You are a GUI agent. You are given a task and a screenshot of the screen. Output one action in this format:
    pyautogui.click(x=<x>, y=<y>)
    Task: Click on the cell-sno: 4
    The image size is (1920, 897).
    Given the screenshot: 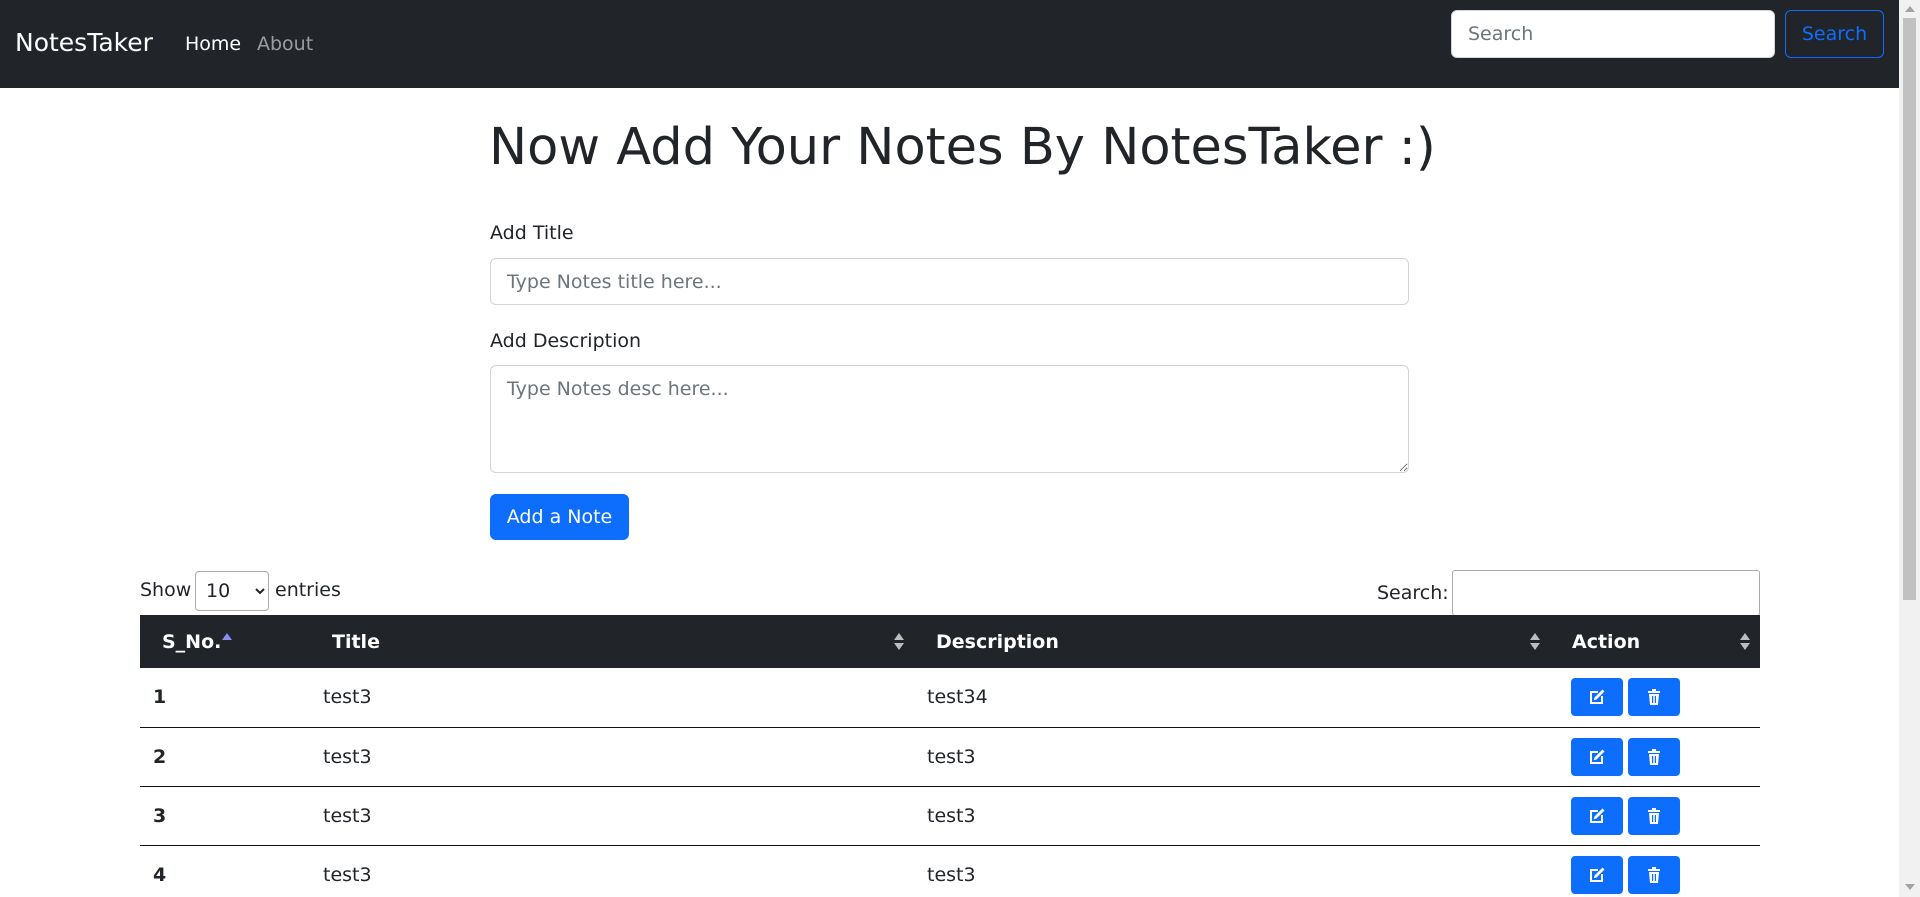 What is the action you would take?
    pyautogui.click(x=225, y=871)
    